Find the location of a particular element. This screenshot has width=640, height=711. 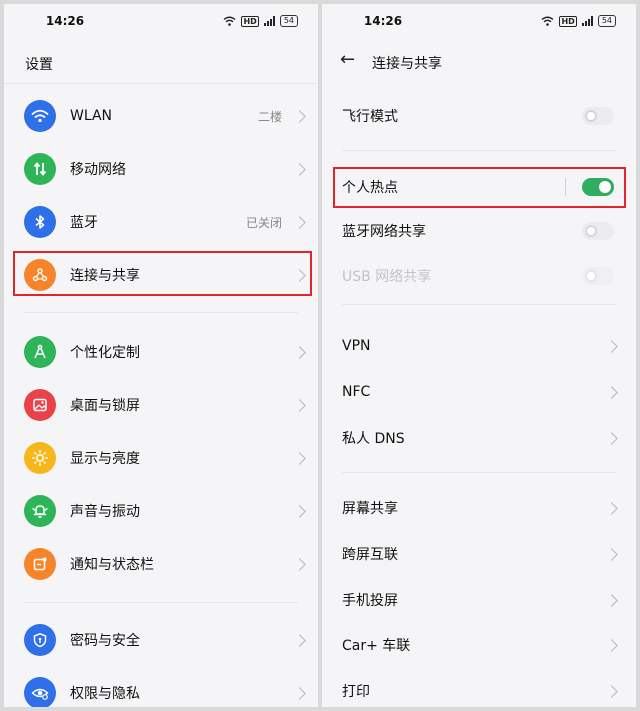

wallpaper-icon is located at coordinates (40, 405).